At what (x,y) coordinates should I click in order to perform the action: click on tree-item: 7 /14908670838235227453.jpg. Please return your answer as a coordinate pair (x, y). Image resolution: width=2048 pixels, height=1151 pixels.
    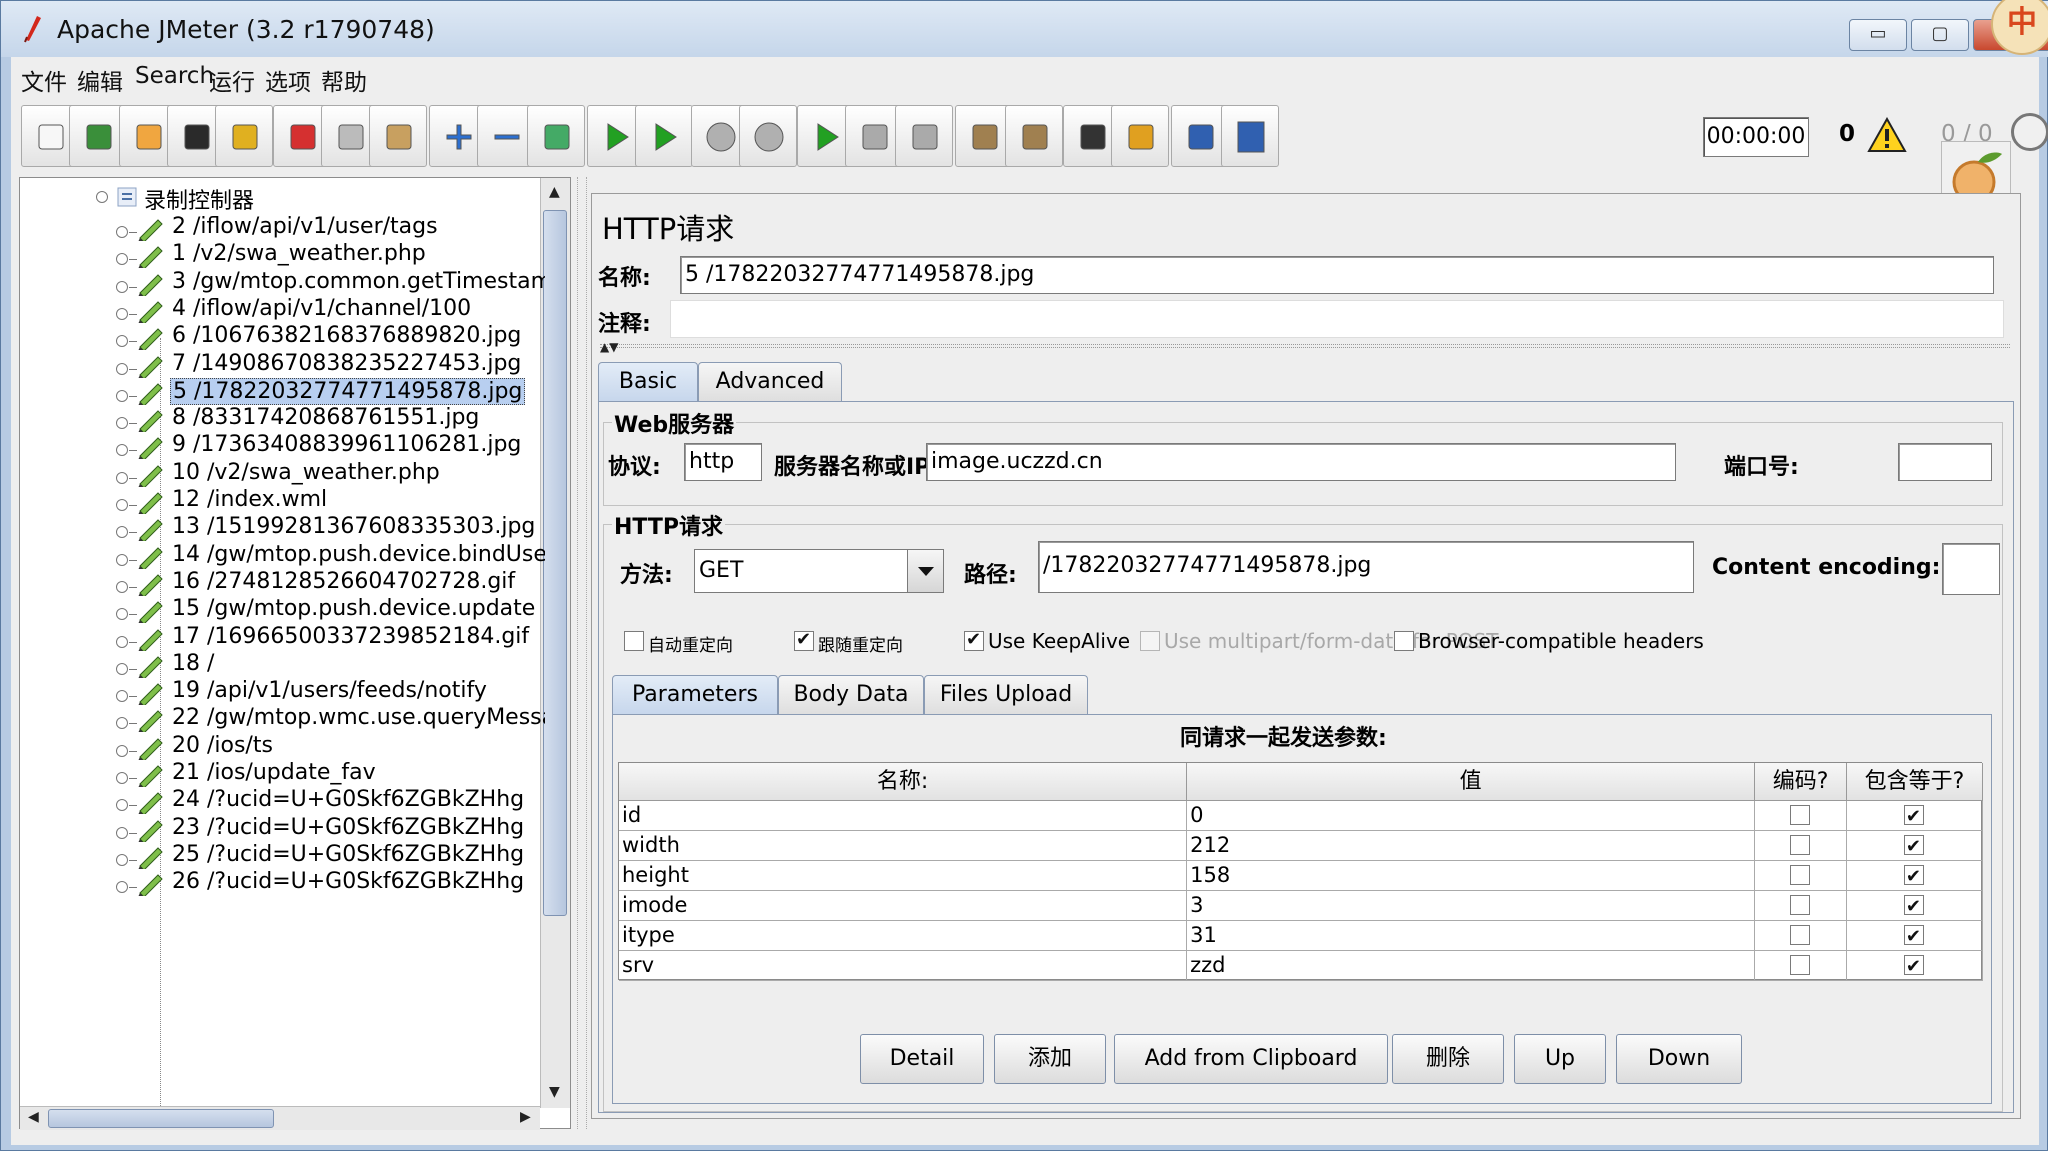
    Looking at the image, I should click on (282, 364).